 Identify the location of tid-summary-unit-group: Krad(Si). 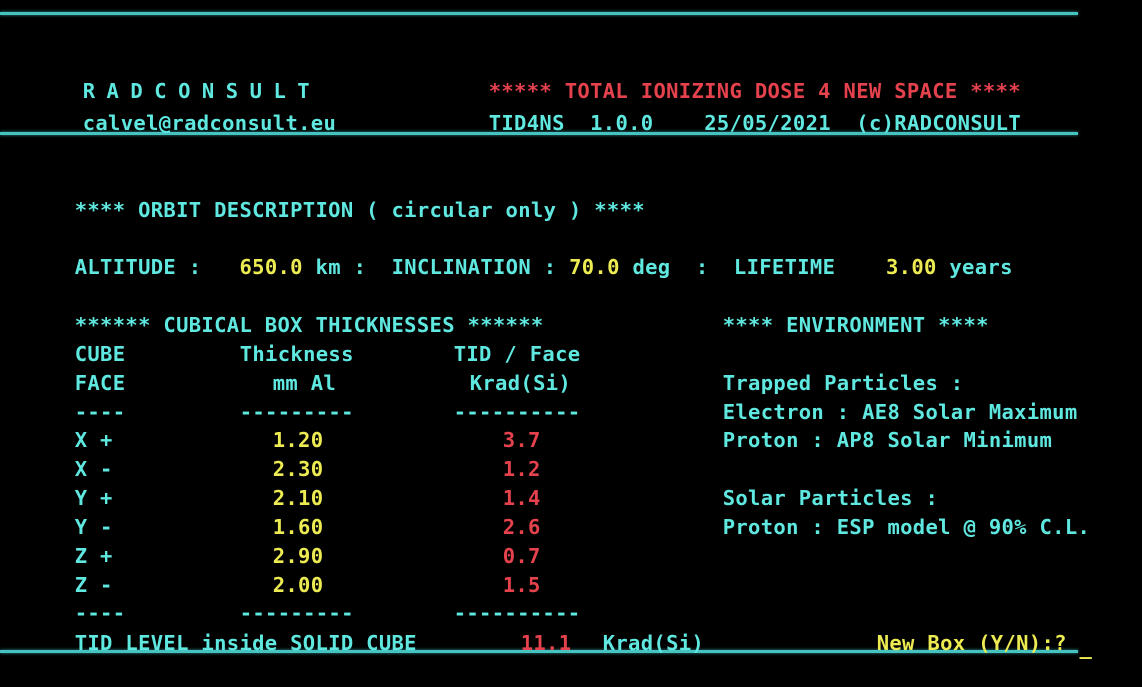
(628, 643).